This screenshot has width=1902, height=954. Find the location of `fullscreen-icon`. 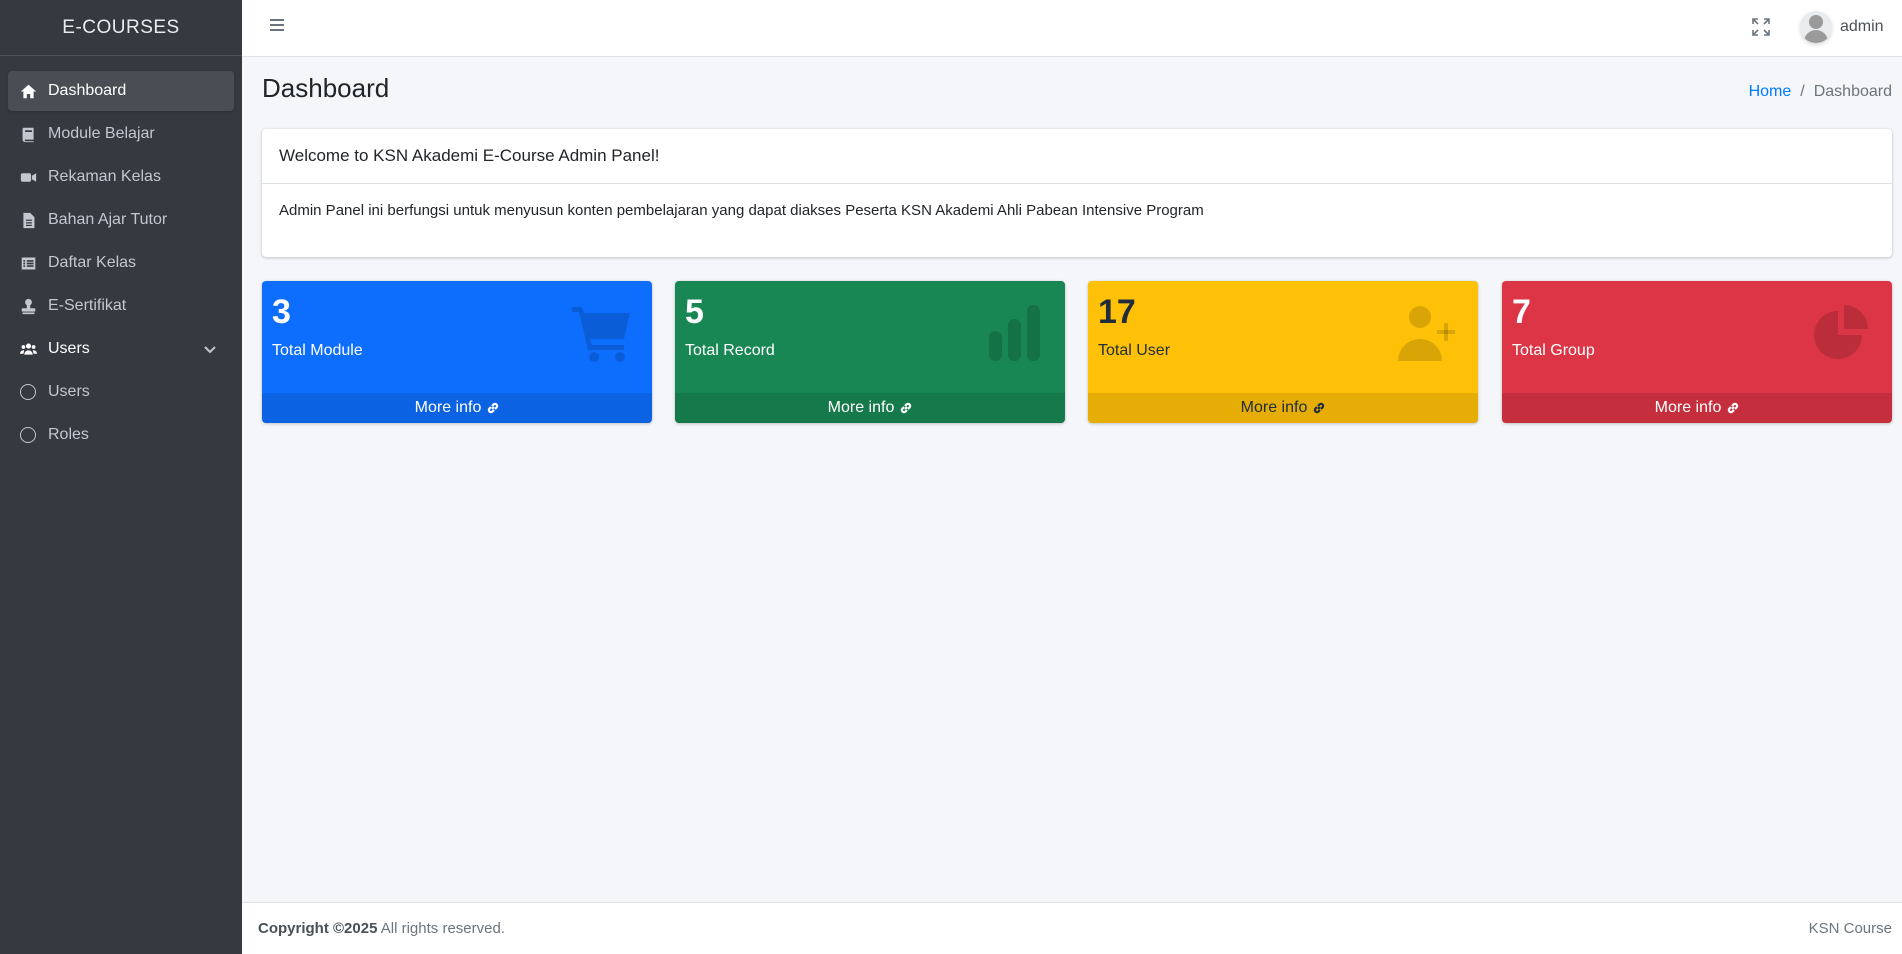

fullscreen-icon is located at coordinates (1761, 27).